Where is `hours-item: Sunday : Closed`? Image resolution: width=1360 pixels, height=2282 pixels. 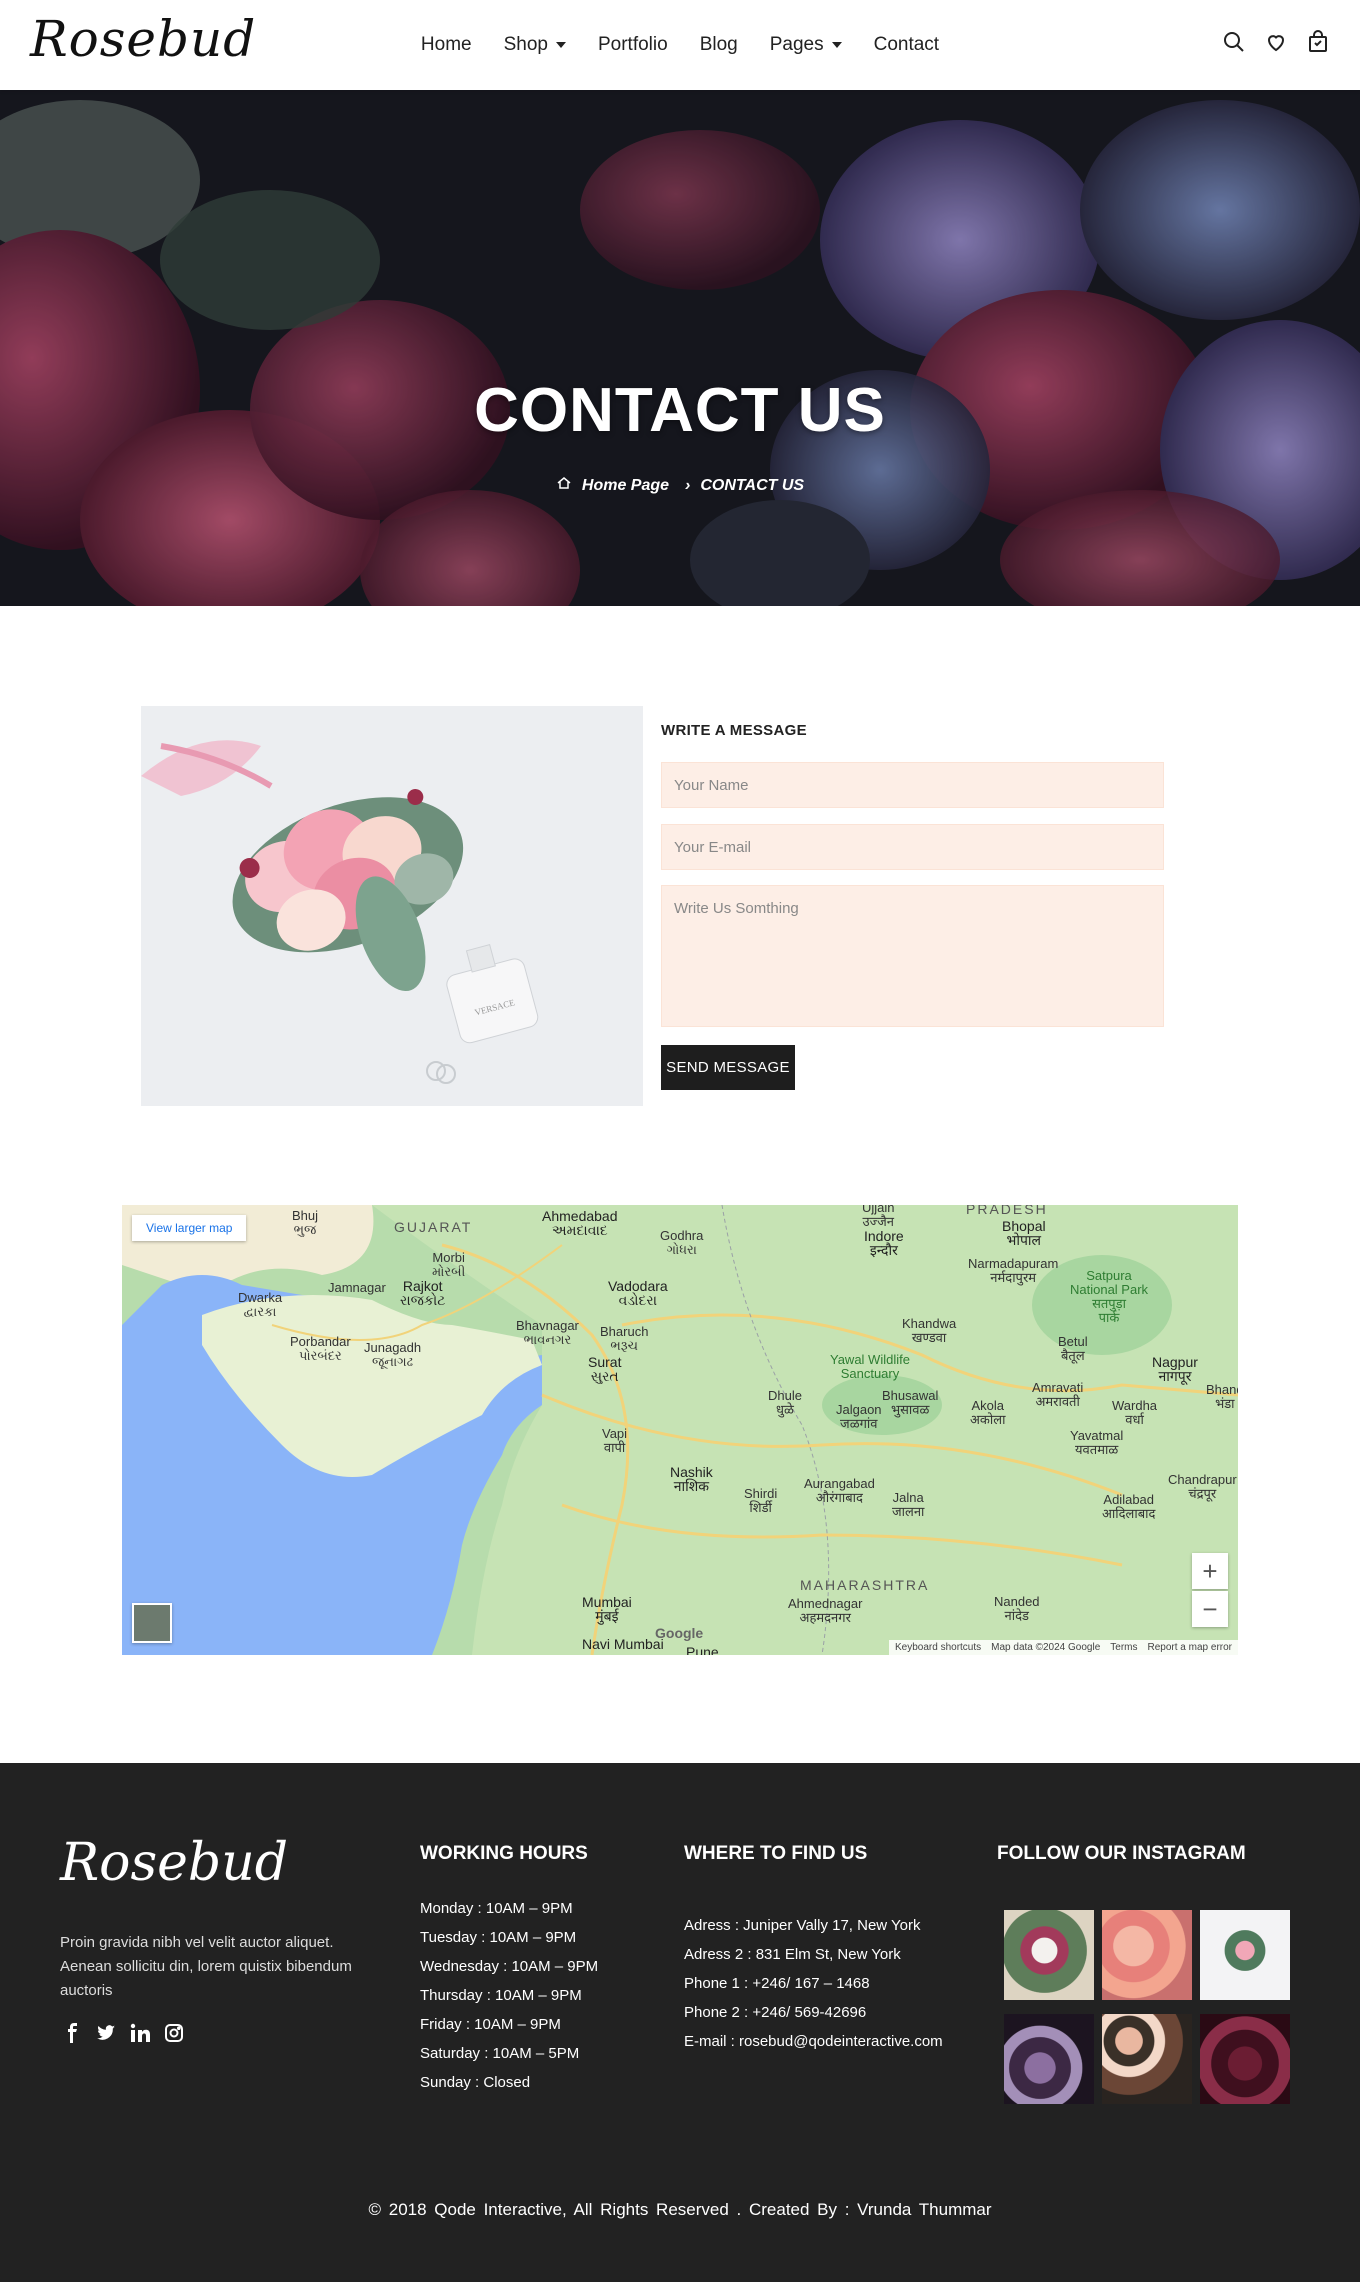 hours-item: Sunday : Closed is located at coordinates (475, 2082).